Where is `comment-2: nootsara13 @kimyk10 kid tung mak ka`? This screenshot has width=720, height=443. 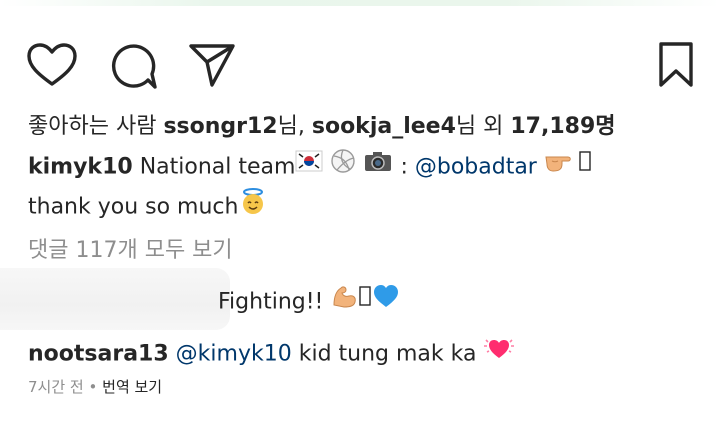 comment-2: nootsara13 @kimyk10 kid tung mak ka is located at coordinates (271, 354).